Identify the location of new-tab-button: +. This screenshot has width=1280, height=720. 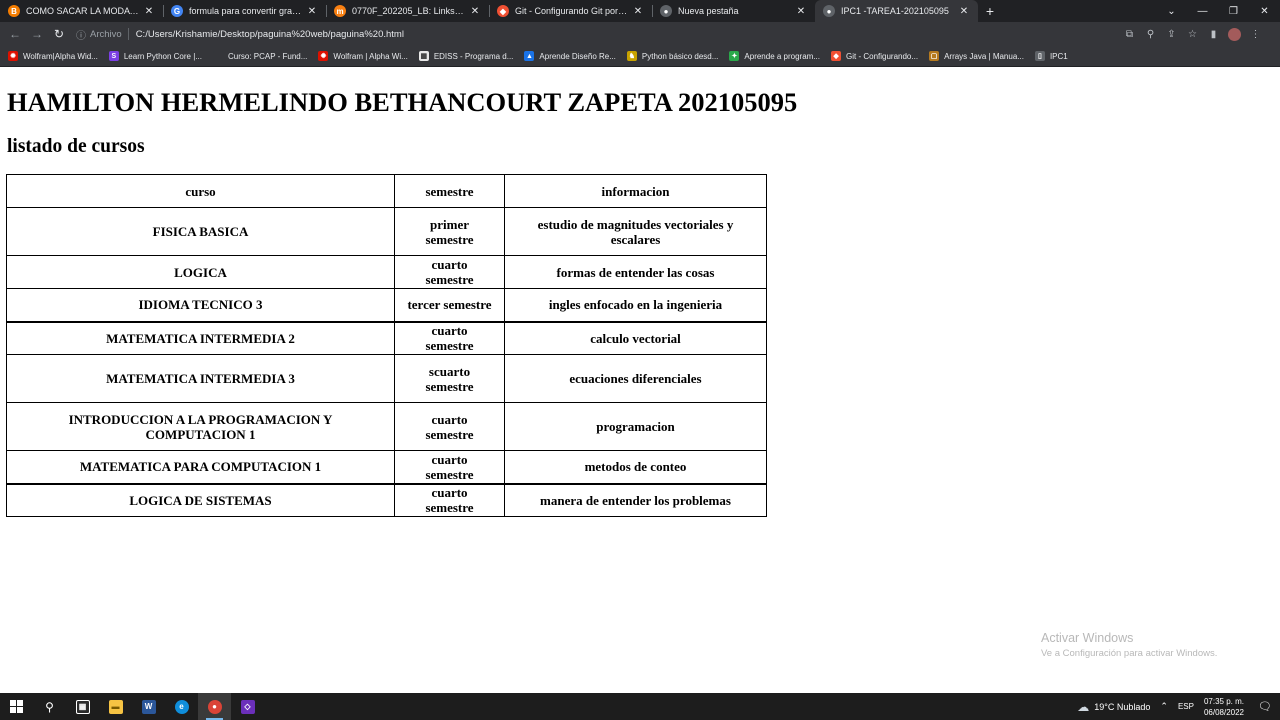
(990, 11).